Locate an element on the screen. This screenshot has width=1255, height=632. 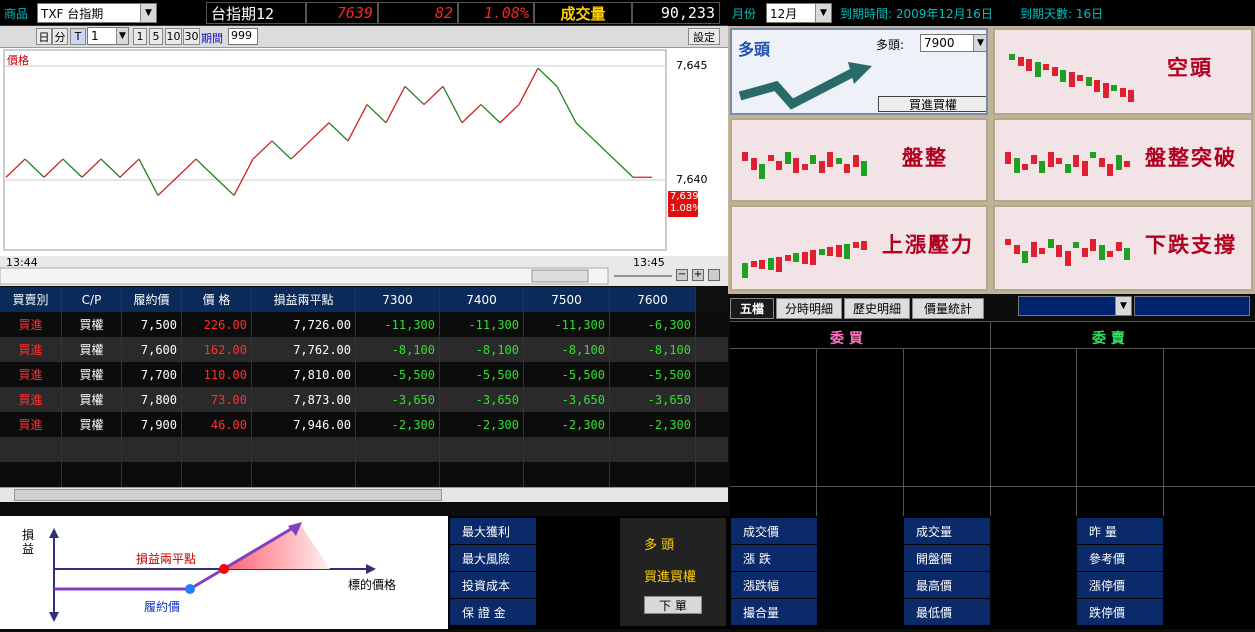
bull-strike-value: 7900 is located at coordinates (939, 43).